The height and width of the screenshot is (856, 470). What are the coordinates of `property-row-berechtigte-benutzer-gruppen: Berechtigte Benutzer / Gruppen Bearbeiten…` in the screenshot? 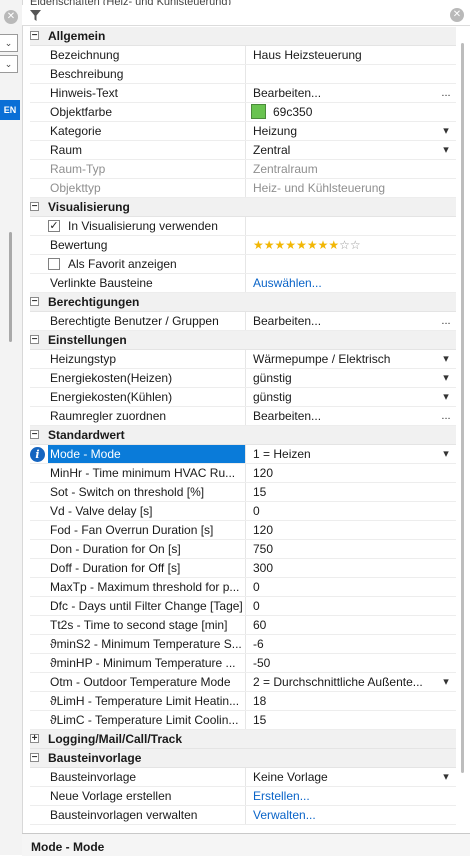 It's located at (243, 321).